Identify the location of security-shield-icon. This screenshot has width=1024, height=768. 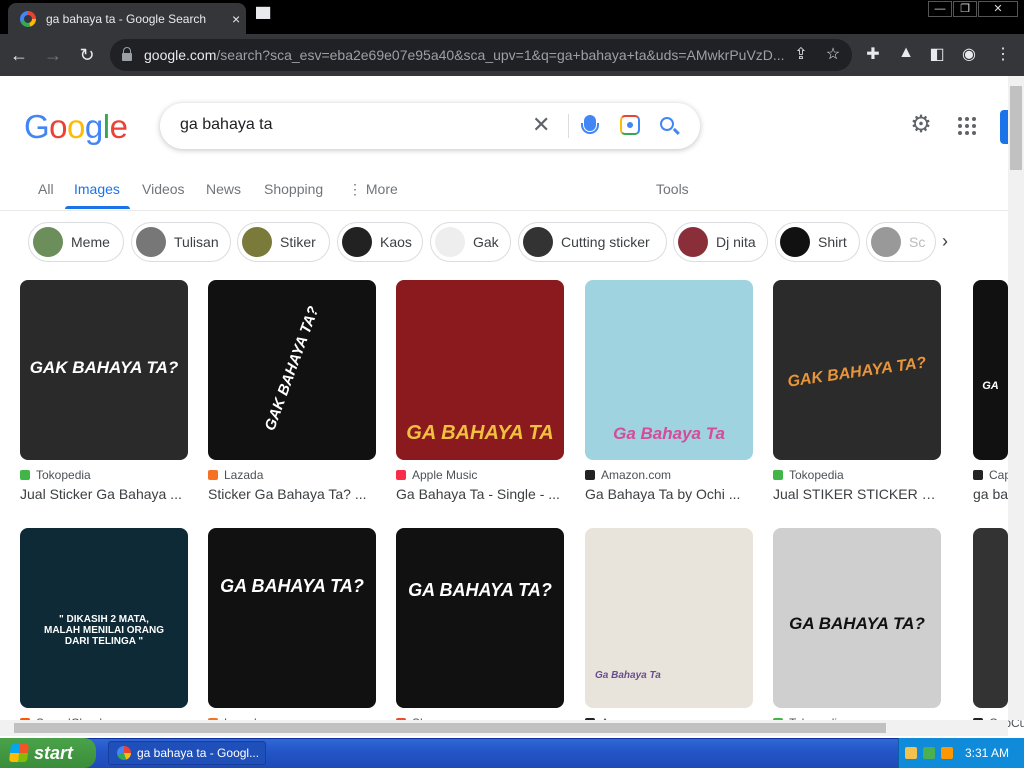
(911, 753).